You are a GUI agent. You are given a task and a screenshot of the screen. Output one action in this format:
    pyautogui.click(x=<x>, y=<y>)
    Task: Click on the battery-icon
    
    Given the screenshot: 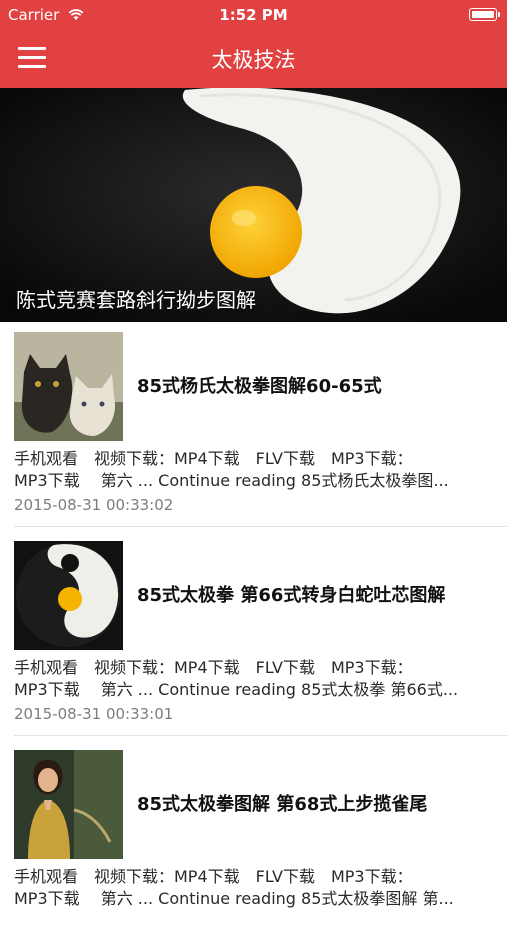 What is the action you would take?
    pyautogui.click(x=484, y=14)
    